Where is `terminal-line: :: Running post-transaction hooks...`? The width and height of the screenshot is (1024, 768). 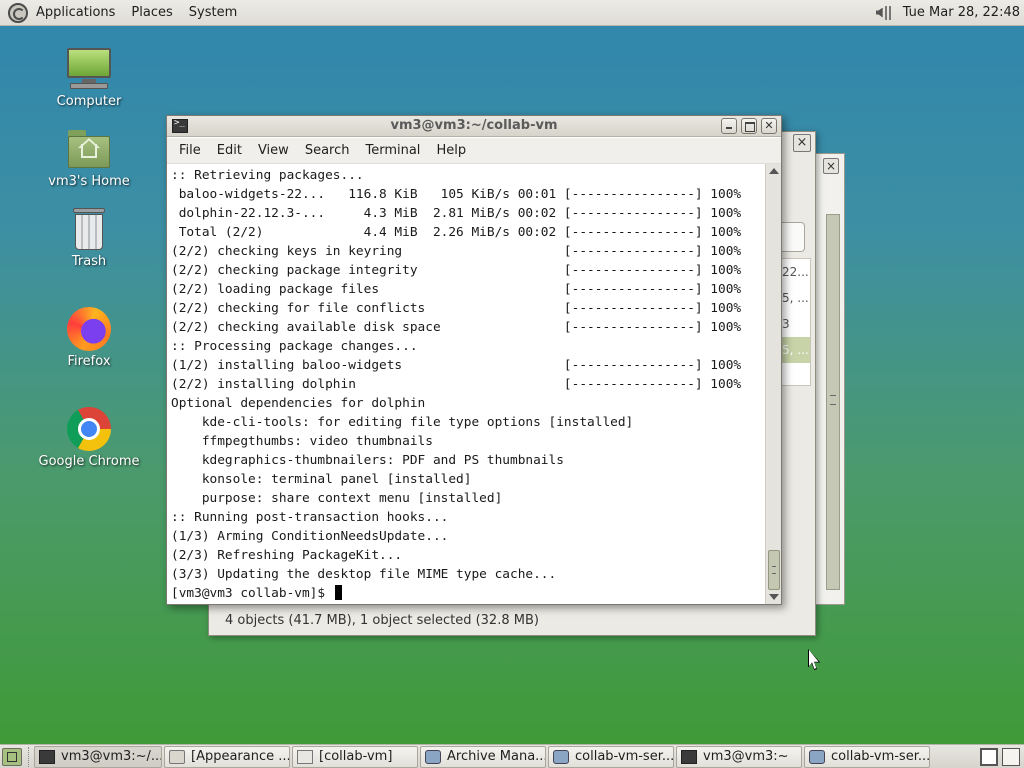
terminal-line: :: Running post-transaction hooks... is located at coordinates (310, 517).